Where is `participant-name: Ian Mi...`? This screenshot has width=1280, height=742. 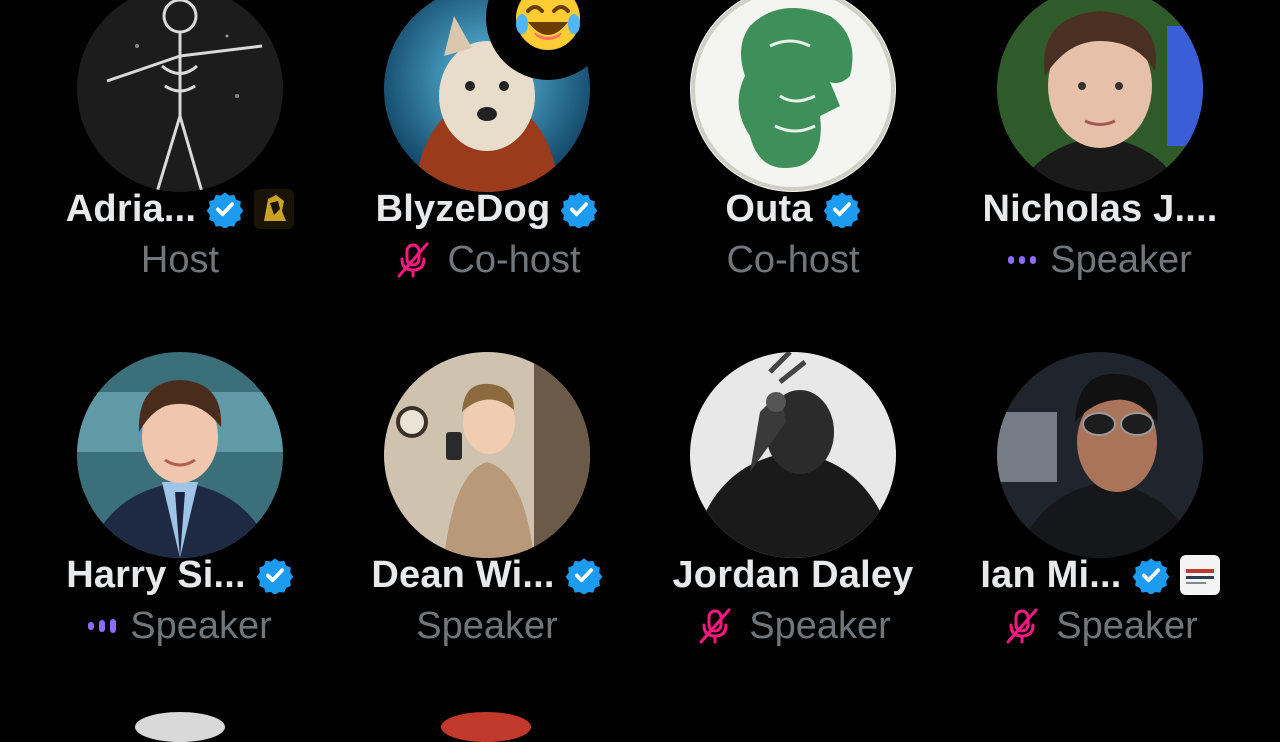 participant-name: Ian Mi... is located at coordinates (1051, 574).